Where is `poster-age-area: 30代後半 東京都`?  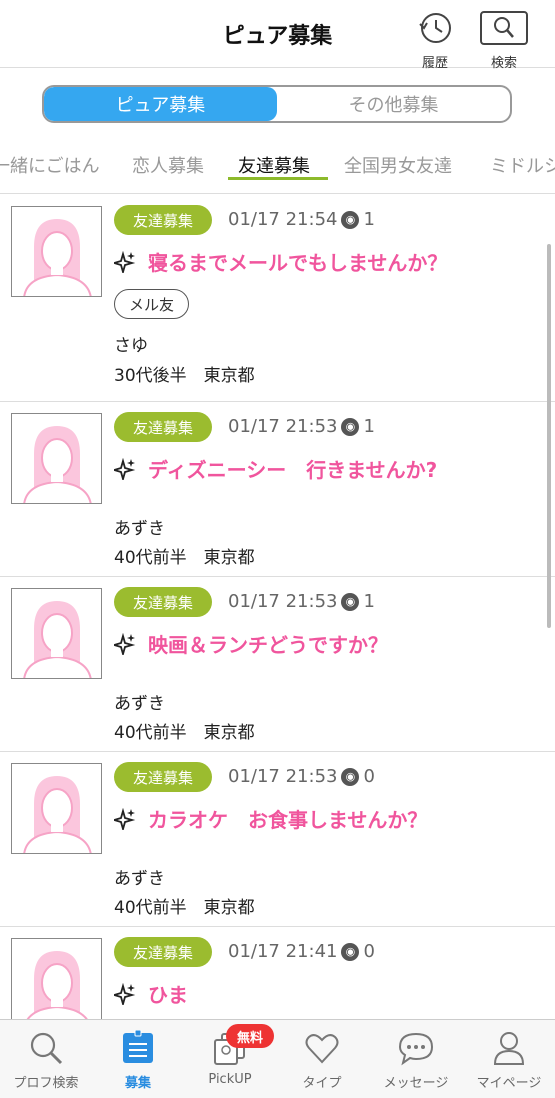
poster-age-area: 30代後半 東京都 is located at coordinates (184, 376).